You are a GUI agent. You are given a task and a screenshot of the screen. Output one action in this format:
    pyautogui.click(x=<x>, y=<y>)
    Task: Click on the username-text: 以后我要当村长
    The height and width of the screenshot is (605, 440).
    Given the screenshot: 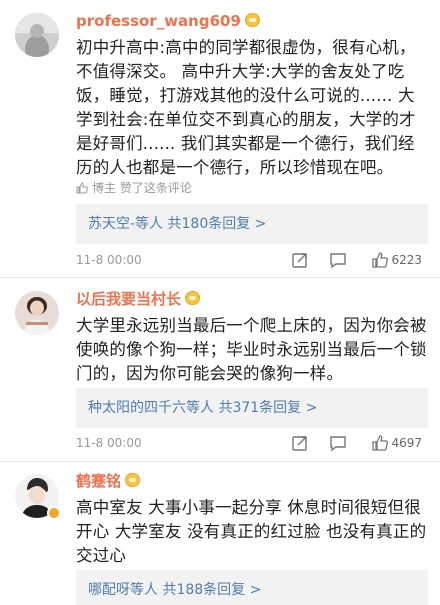 What is the action you would take?
    pyautogui.click(x=128, y=299)
    